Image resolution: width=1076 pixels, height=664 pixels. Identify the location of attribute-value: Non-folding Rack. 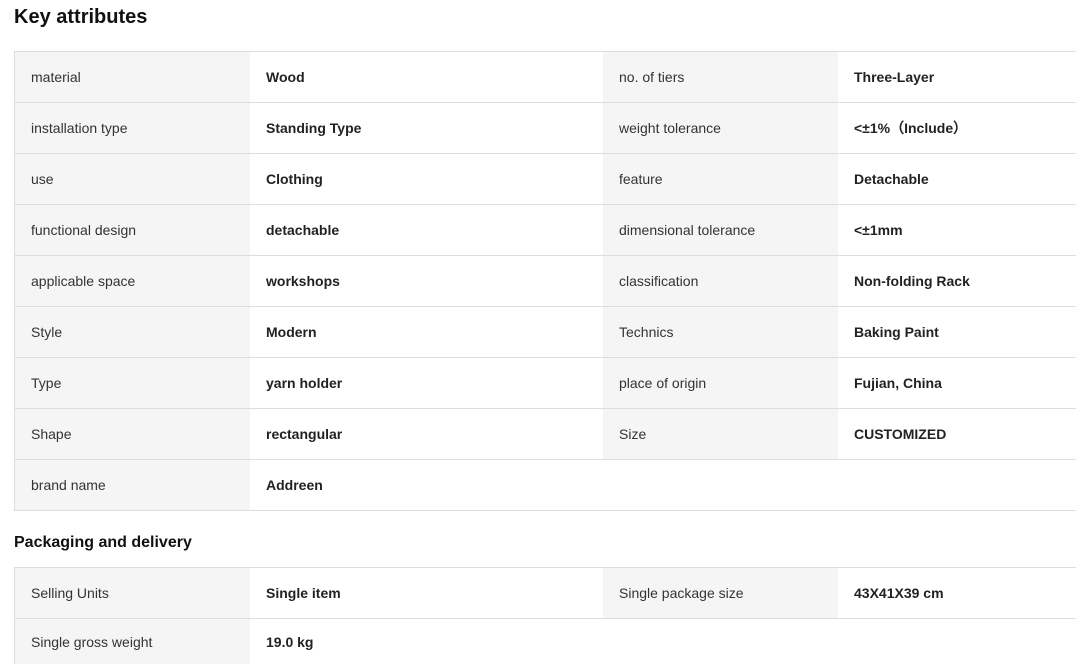
(957, 281).